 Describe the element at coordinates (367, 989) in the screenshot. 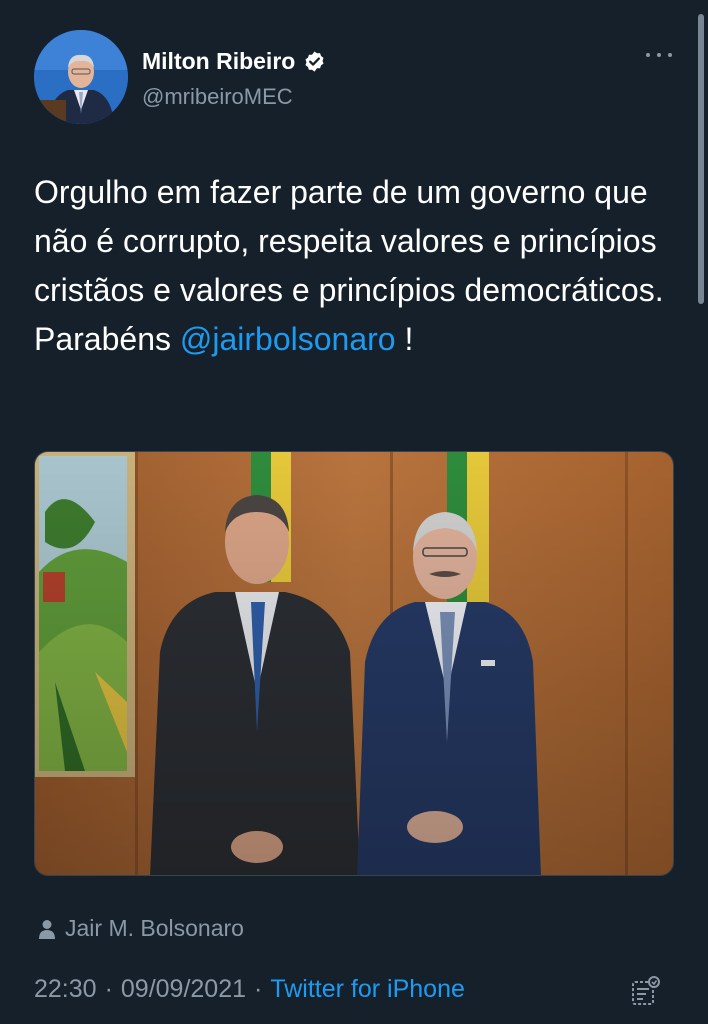

I see `tweet-source-link: Twitter for iPhone` at that location.